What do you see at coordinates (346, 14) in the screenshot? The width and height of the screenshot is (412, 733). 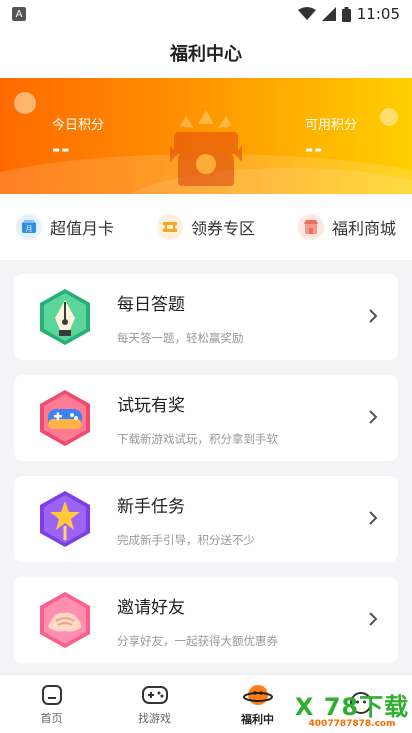 I see `battery-icon` at bounding box center [346, 14].